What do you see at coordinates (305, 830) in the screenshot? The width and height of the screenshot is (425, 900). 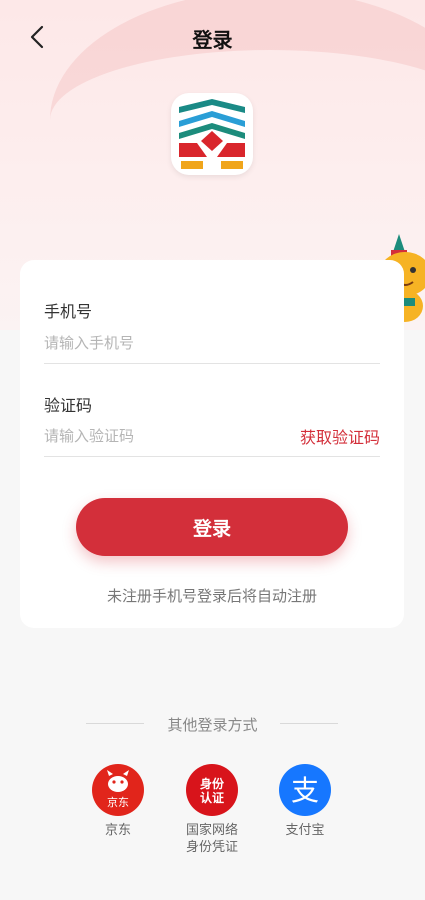 I see `alipay-label: 支付宝` at bounding box center [305, 830].